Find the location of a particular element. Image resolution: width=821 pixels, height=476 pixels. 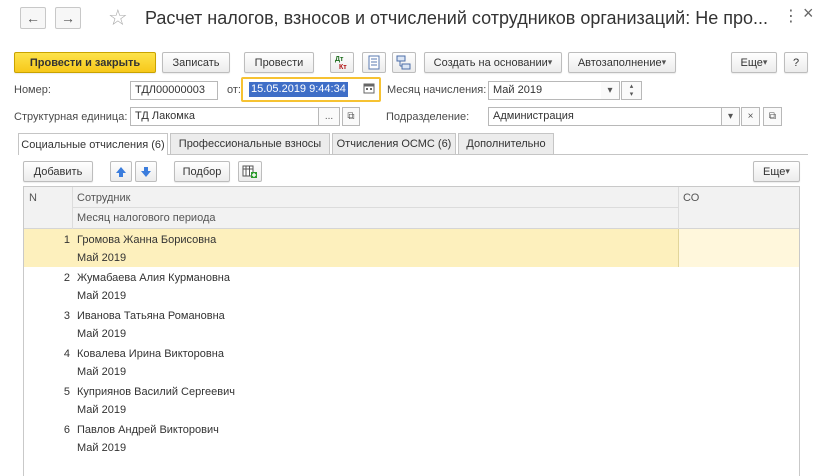

row-so-cell is located at coordinates (738, 248).